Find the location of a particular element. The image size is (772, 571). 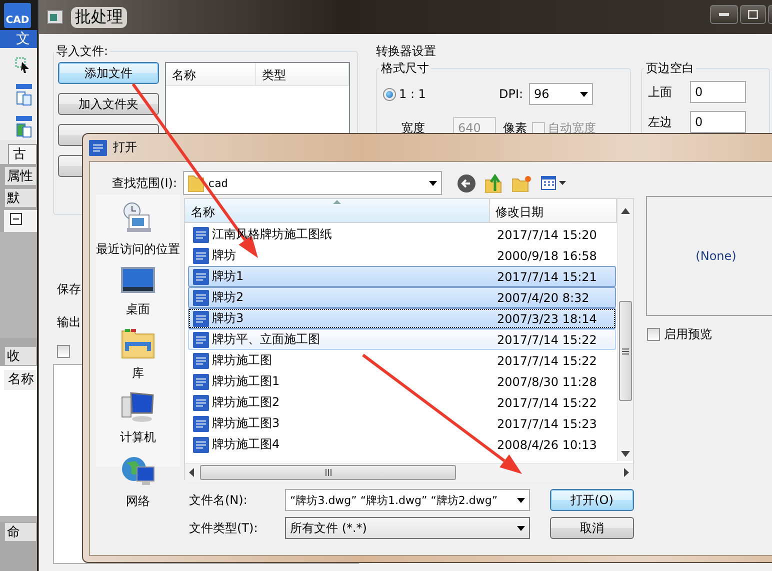

field-label: 上面 is located at coordinates (660, 92).